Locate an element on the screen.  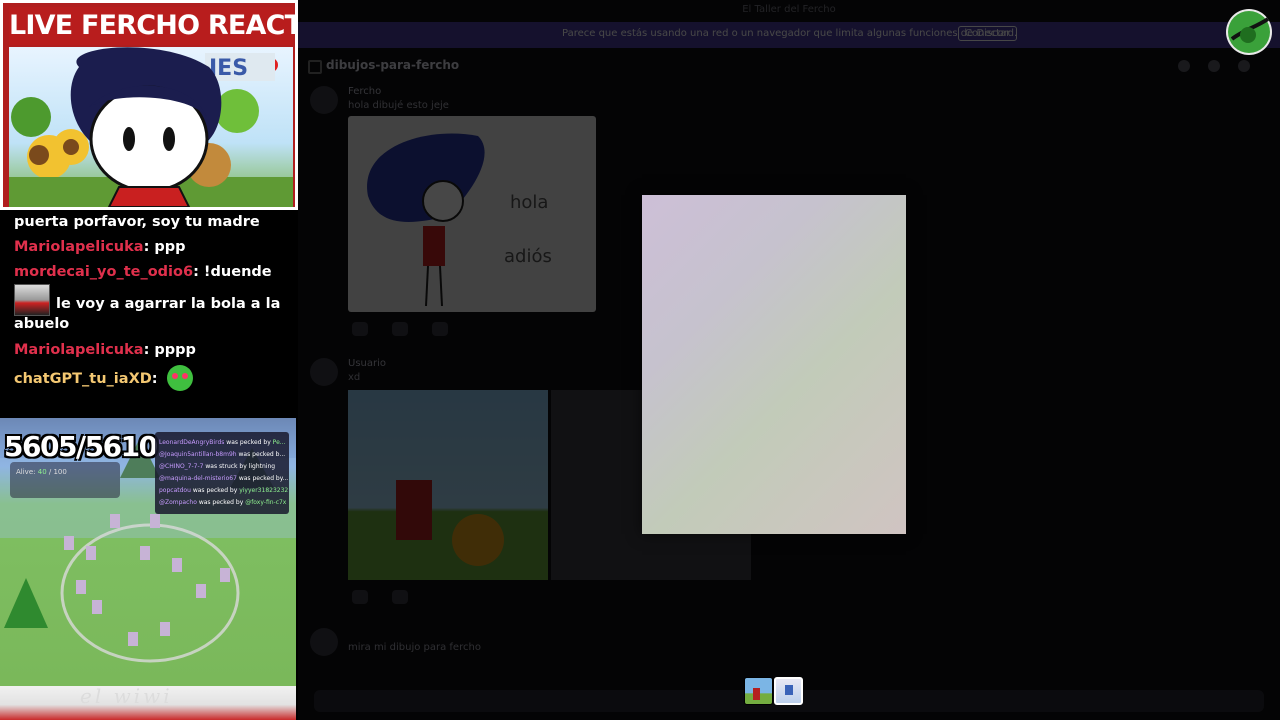
channel-logo-icon is located at coordinates (1249, 32).